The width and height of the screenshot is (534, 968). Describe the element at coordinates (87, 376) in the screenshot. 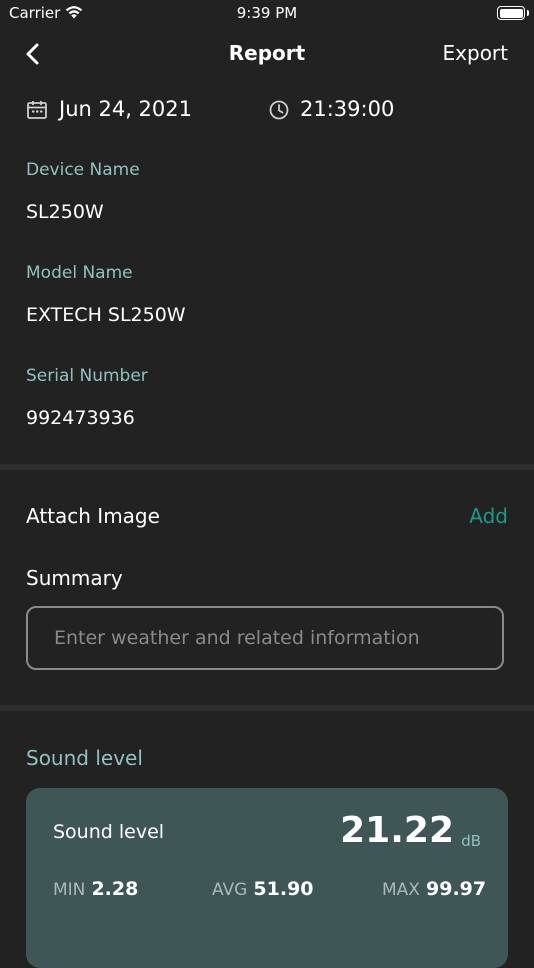

I see `serial-number-label: Serial Number` at that location.